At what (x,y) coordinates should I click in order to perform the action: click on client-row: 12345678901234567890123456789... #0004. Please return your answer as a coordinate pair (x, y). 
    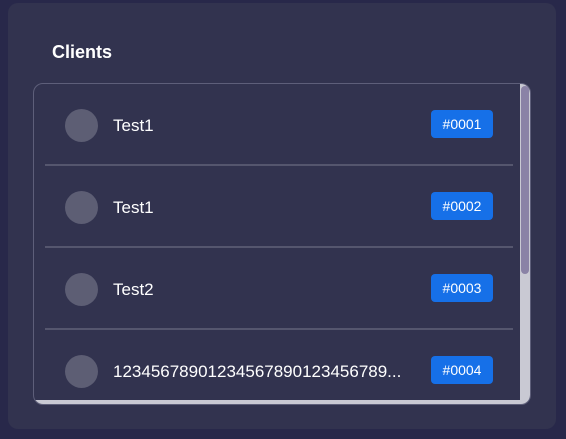
    Looking at the image, I should click on (279, 367).